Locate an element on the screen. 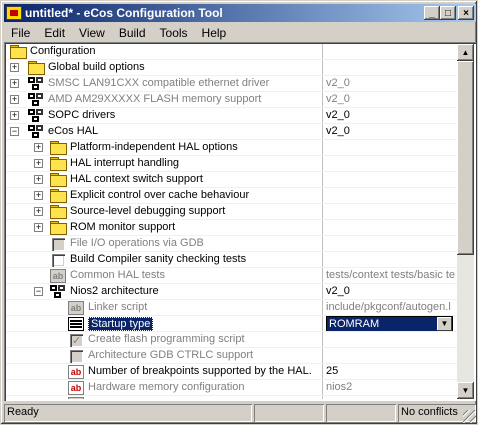 The width and height of the screenshot is (478, 425). tree-row: + HAL interrupt handling is located at coordinates (231, 164).